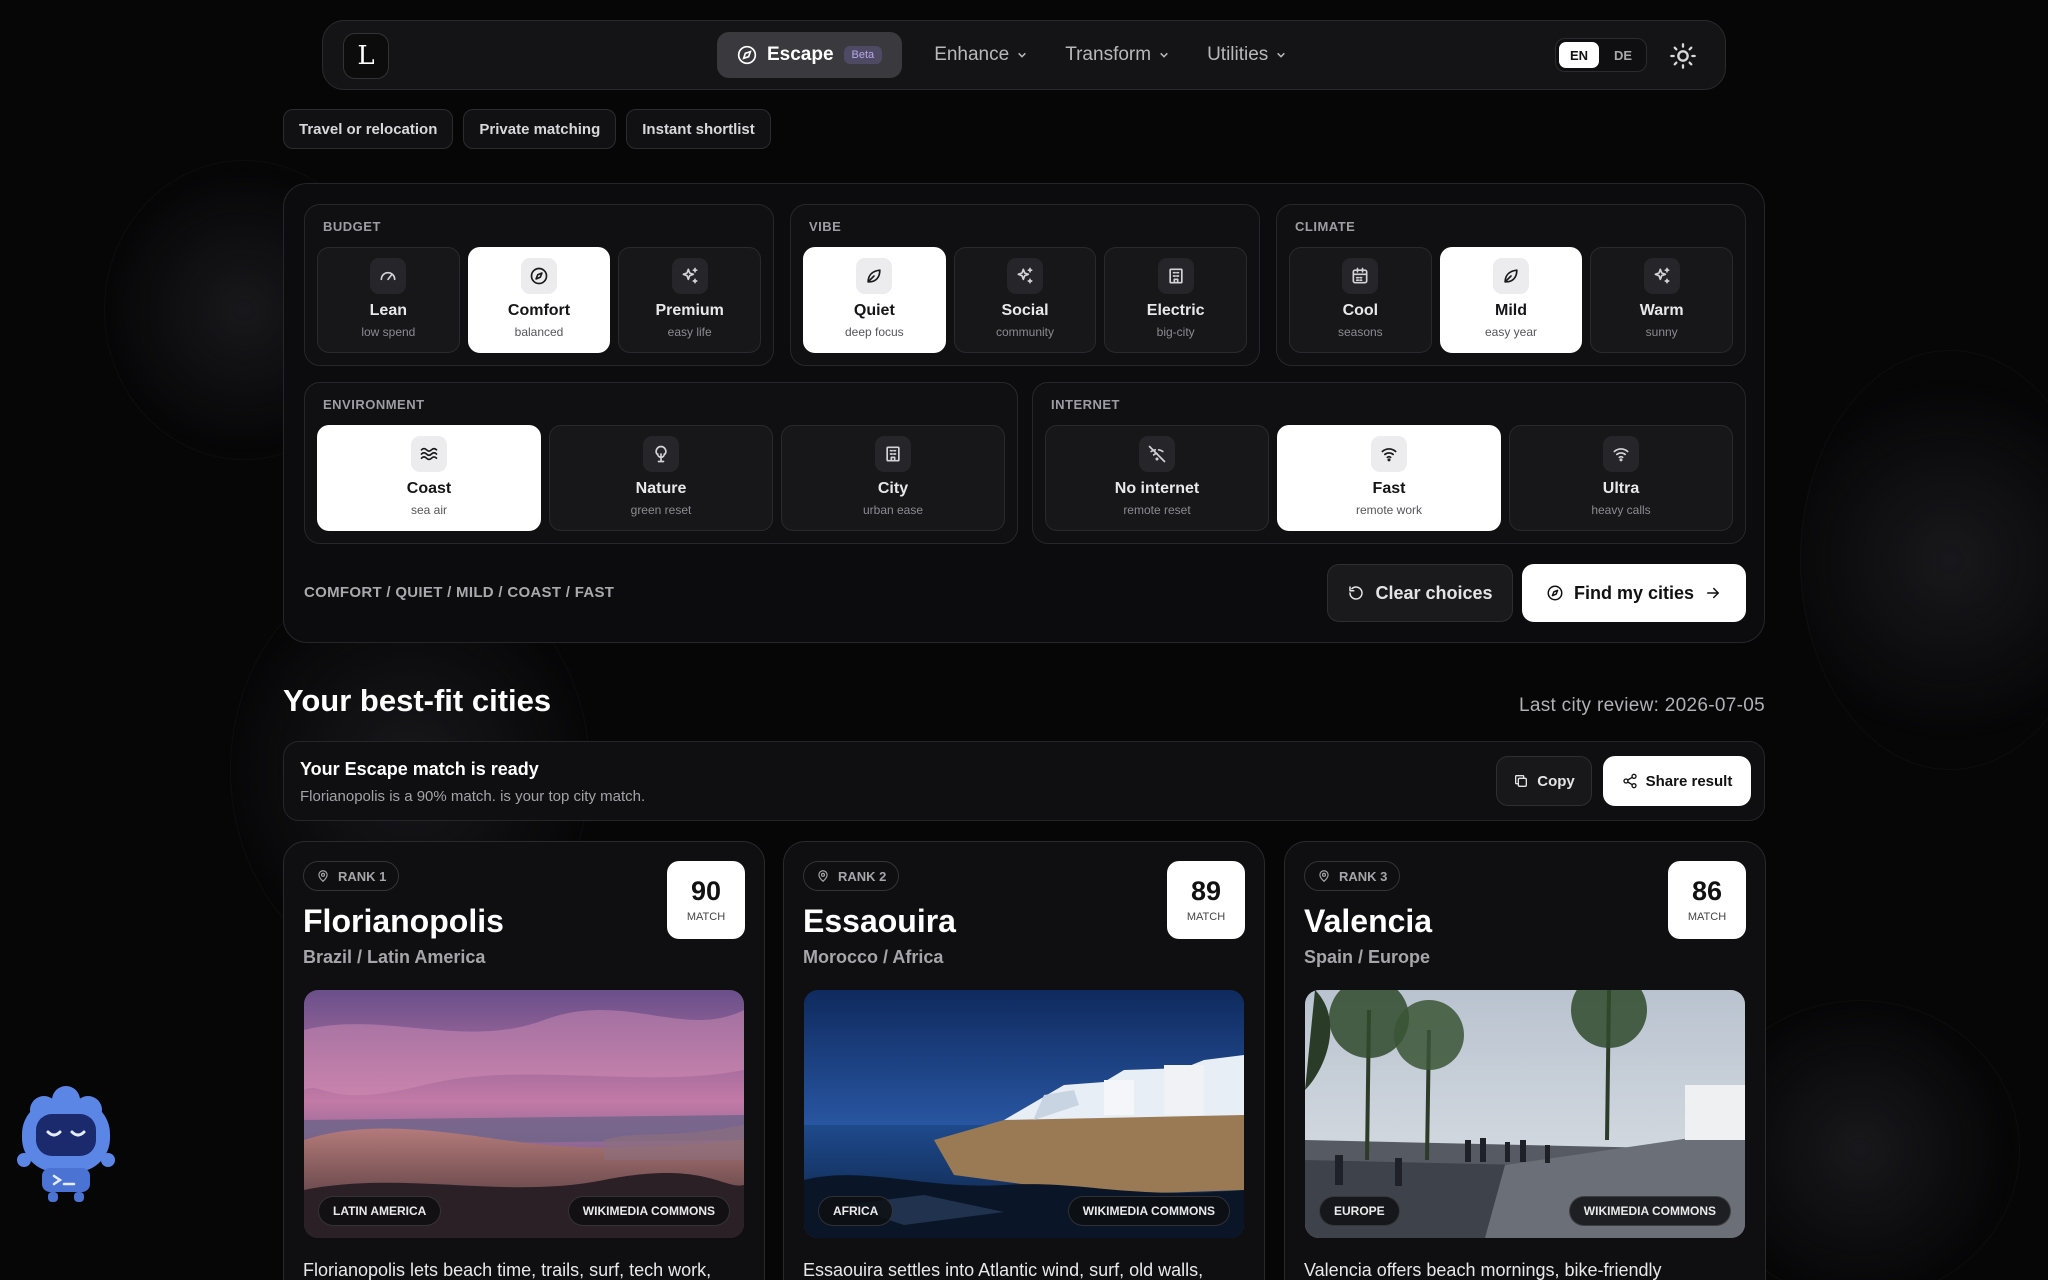 The height and width of the screenshot is (1280, 2048). What do you see at coordinates (1157, 510) in the screenshot?
I see `option-sub: remote reset` at bounding box center [1157, 510].